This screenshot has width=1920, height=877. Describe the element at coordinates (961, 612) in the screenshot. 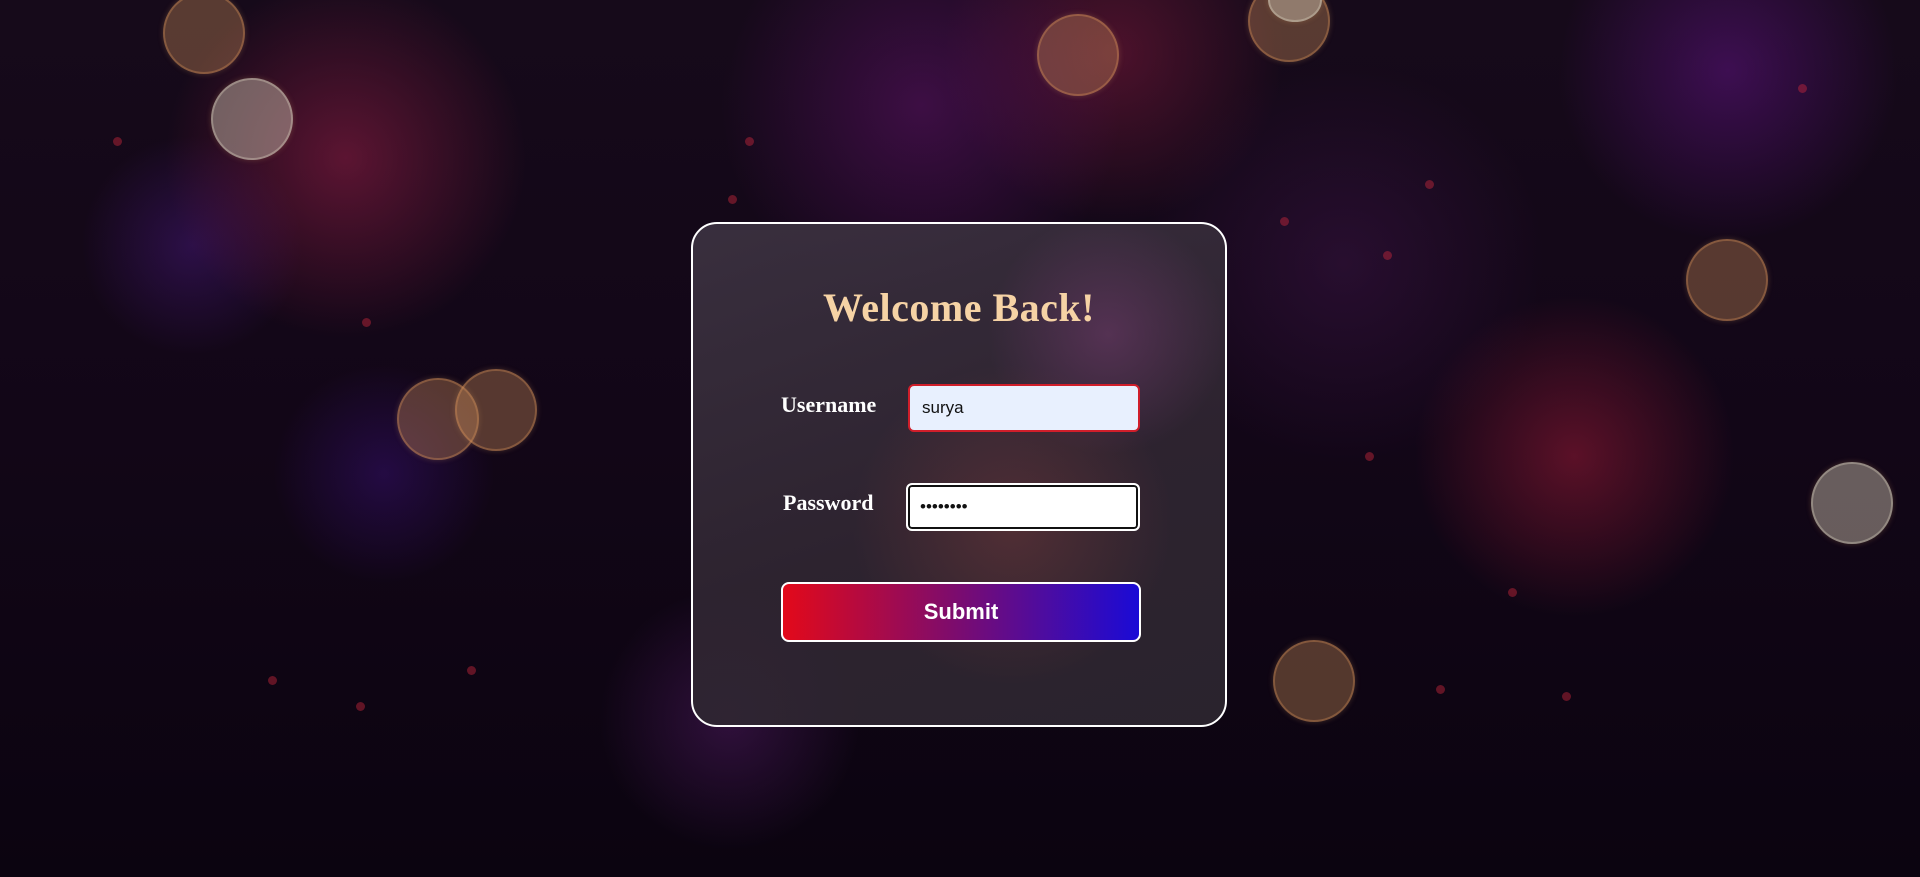

I see `submit-button: Submit` at that location.